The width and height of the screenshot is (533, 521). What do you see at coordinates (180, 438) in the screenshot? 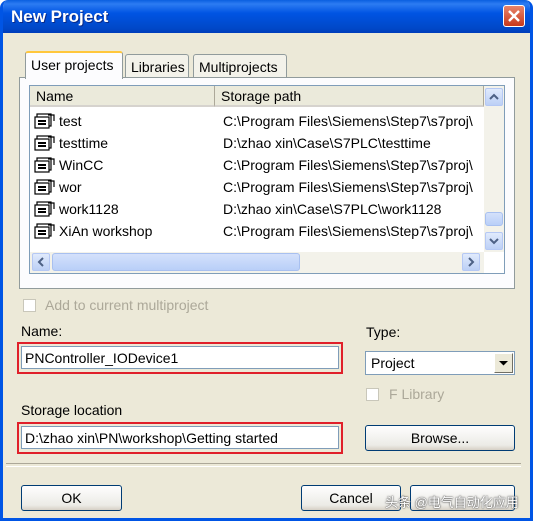
I see `storage-location-highlight-box` at bounding box center [180, 438].